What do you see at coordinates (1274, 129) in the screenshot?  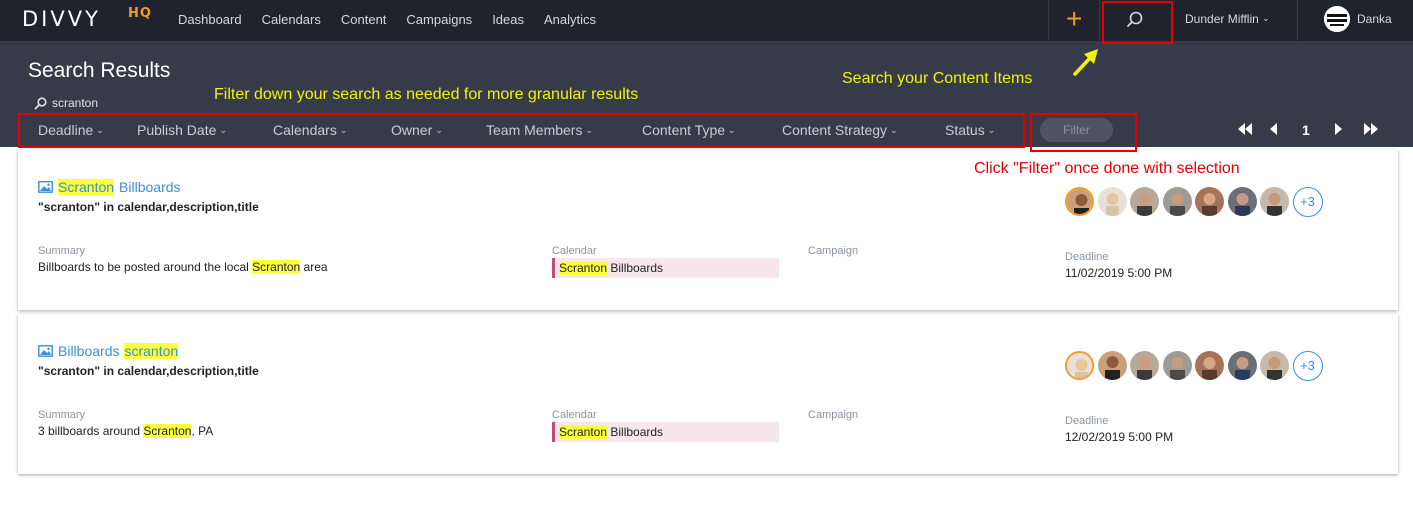 I see `previous-page-icon` at bounding box center [1274, 129].